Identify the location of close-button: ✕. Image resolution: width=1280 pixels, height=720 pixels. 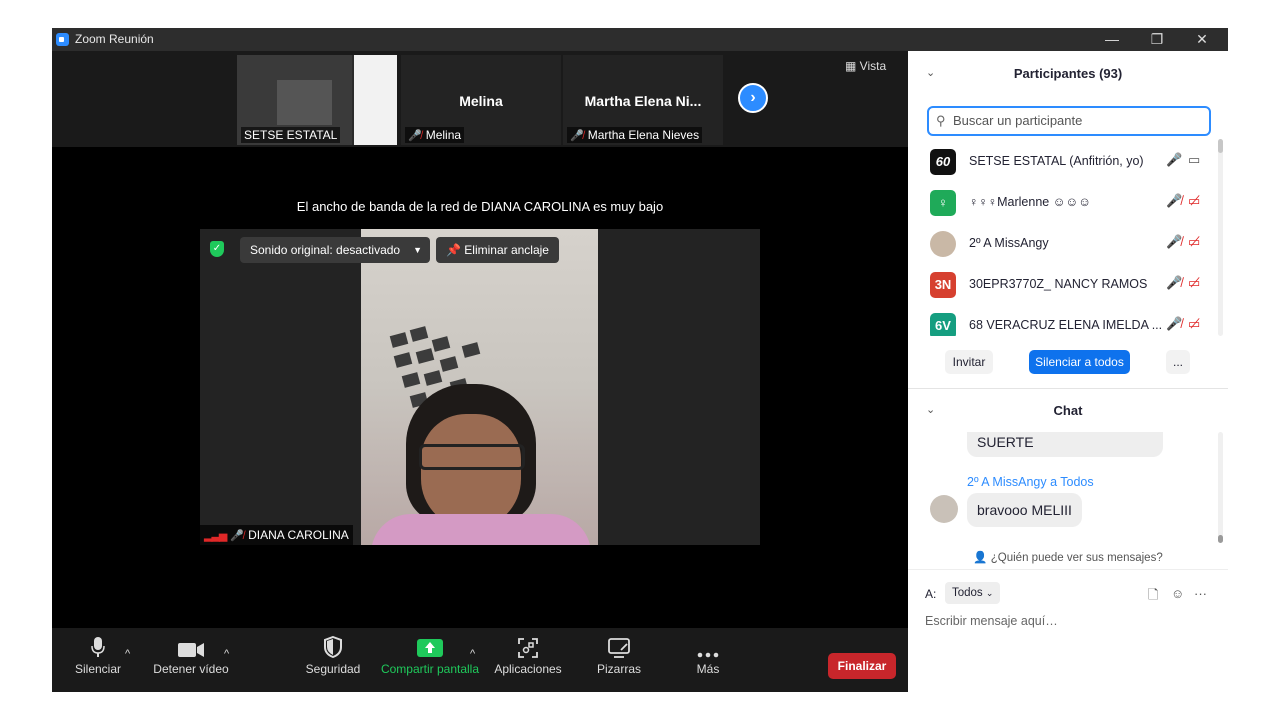
(1202, 39).